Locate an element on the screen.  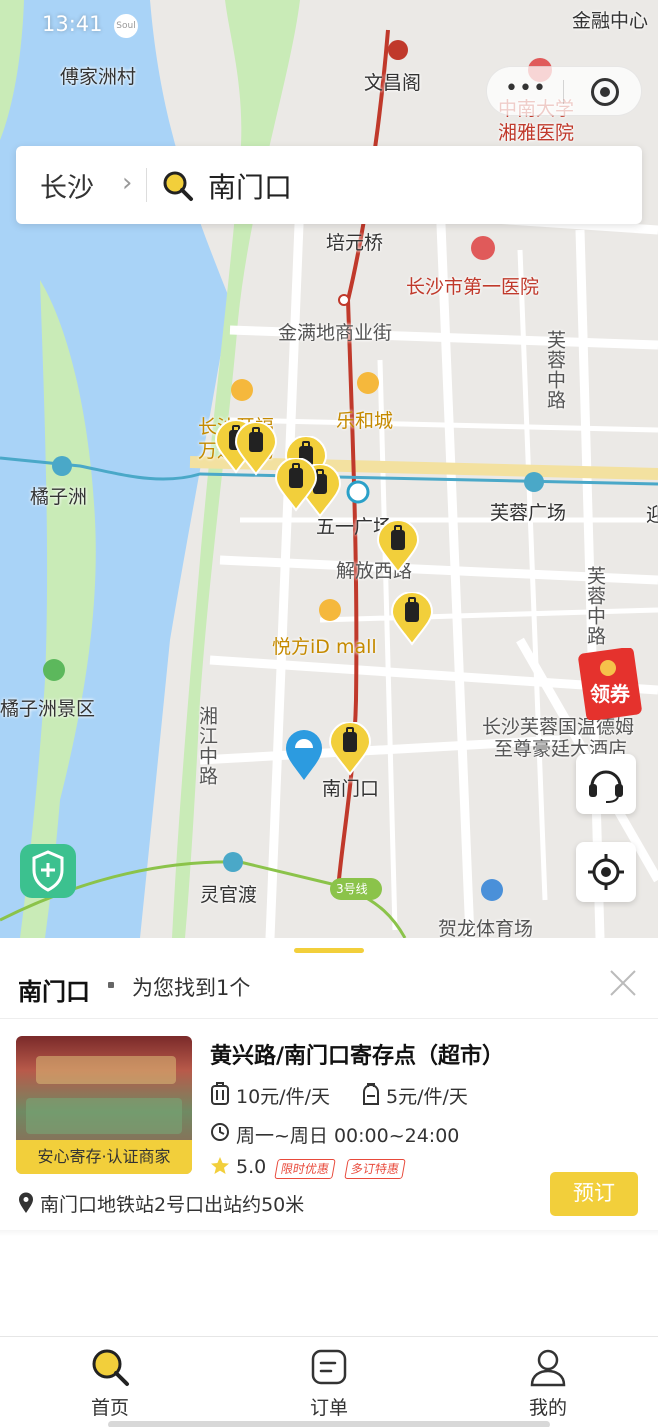
store-photo: 安心寄存·认证商家 is located at coordinates (104, 1105).